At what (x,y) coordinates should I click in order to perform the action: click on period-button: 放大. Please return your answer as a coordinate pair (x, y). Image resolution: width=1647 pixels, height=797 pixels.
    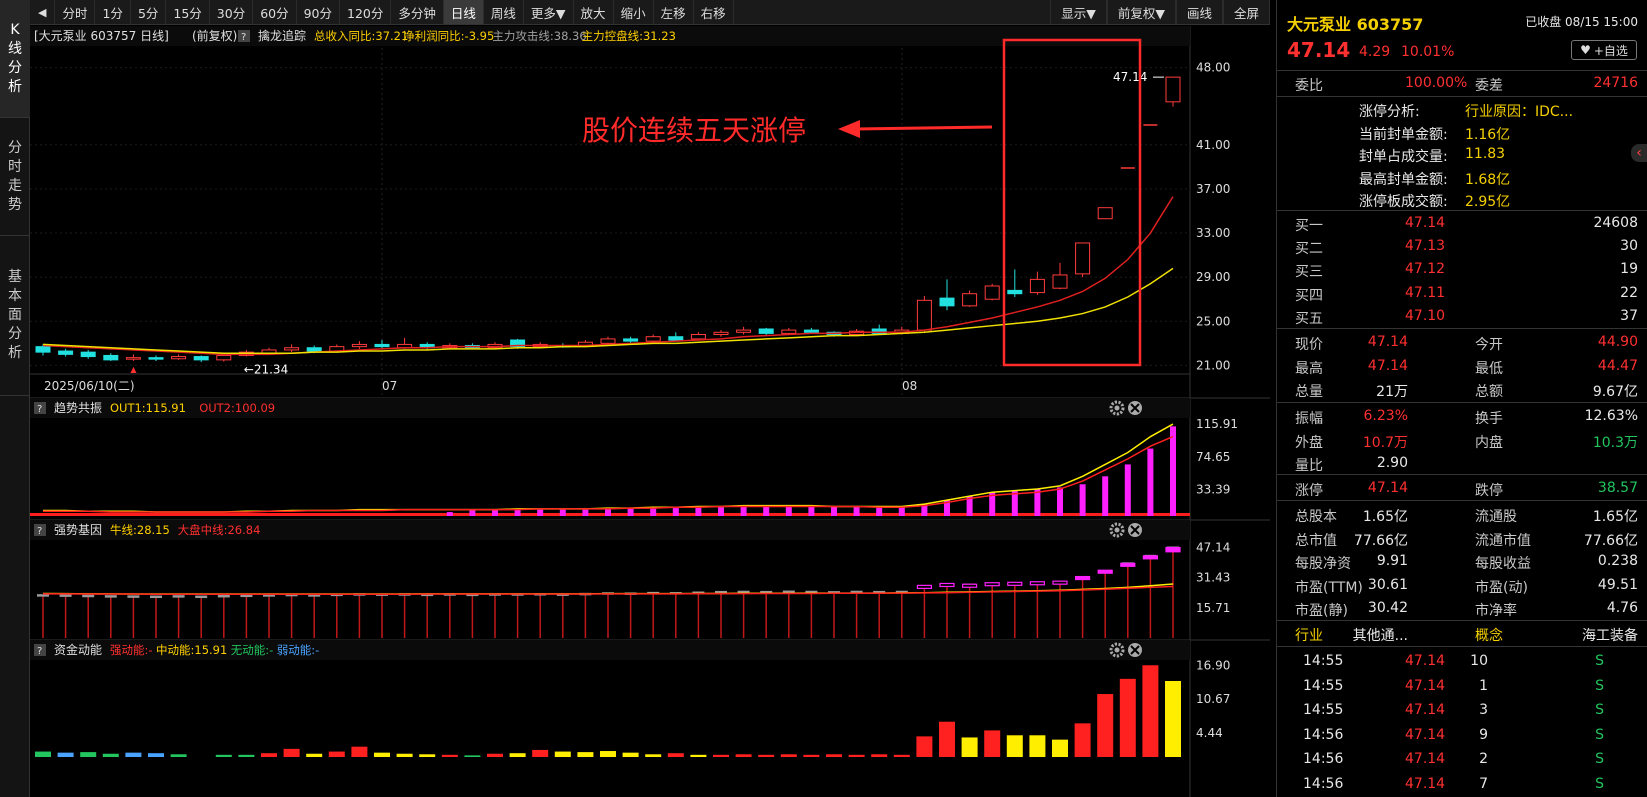
    Looking at the image, I should click on (594, 12).